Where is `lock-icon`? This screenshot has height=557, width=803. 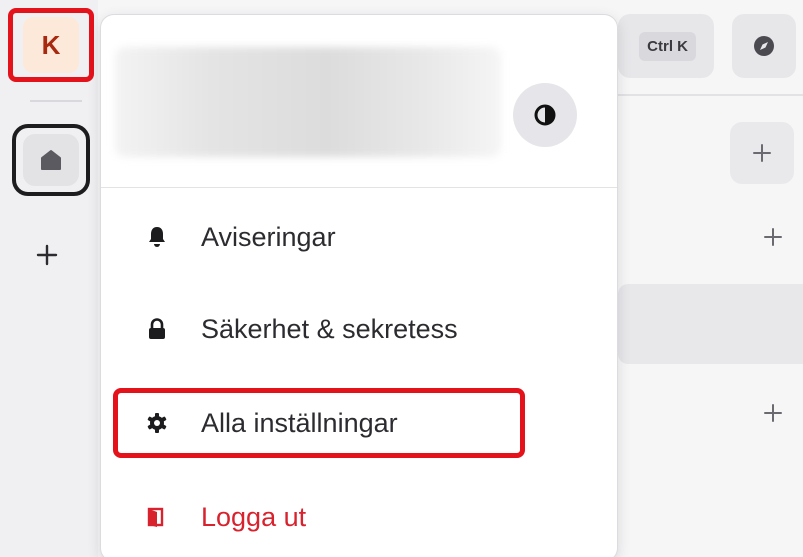 lock-icon is located at coordinates (157, 329).